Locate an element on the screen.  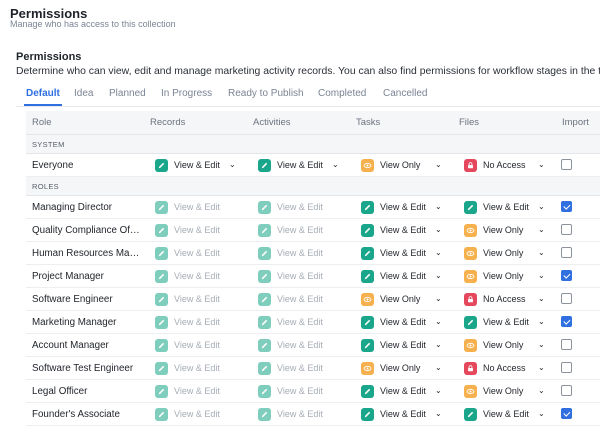
tab-idea: Idea is located at coordinates (83, 93).